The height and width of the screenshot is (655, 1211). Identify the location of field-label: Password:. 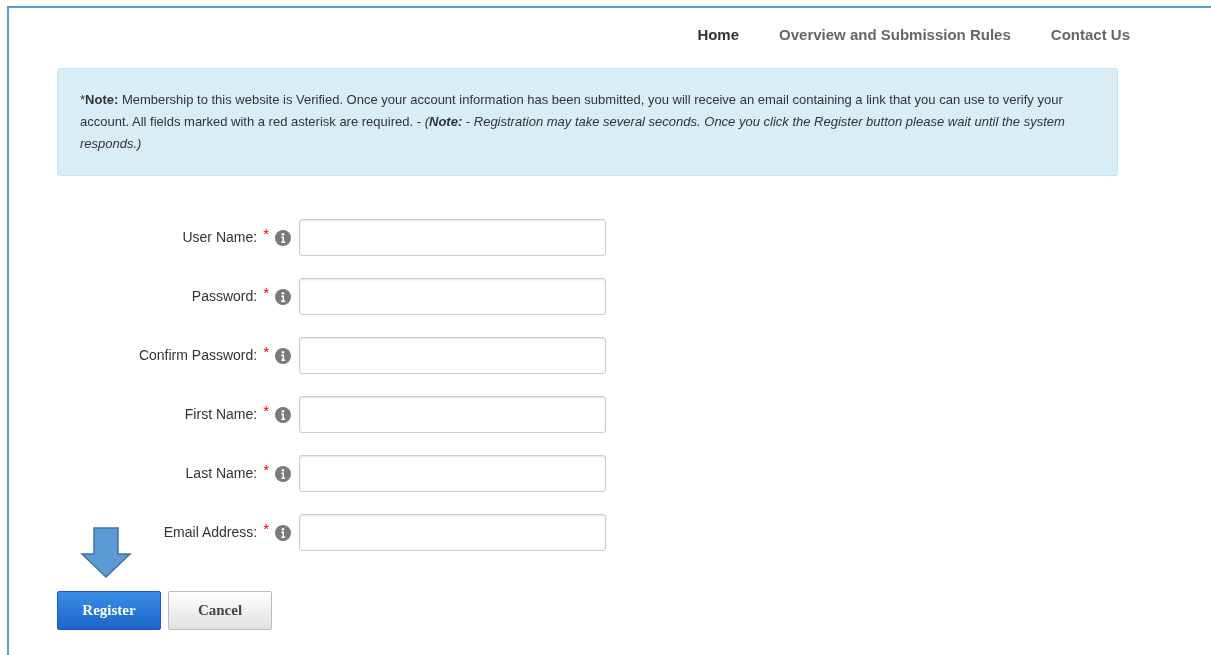
(224, 296).